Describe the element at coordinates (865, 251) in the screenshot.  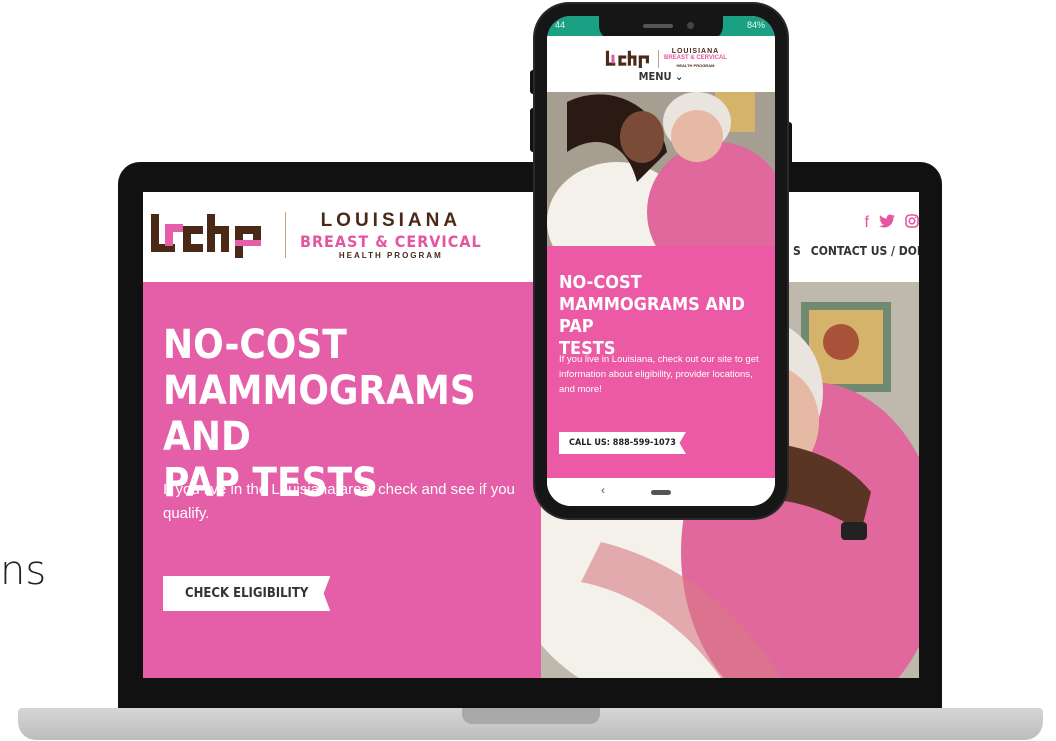
I see `nav-item-contact-donate: CONTACT US / DONATE` at that location.